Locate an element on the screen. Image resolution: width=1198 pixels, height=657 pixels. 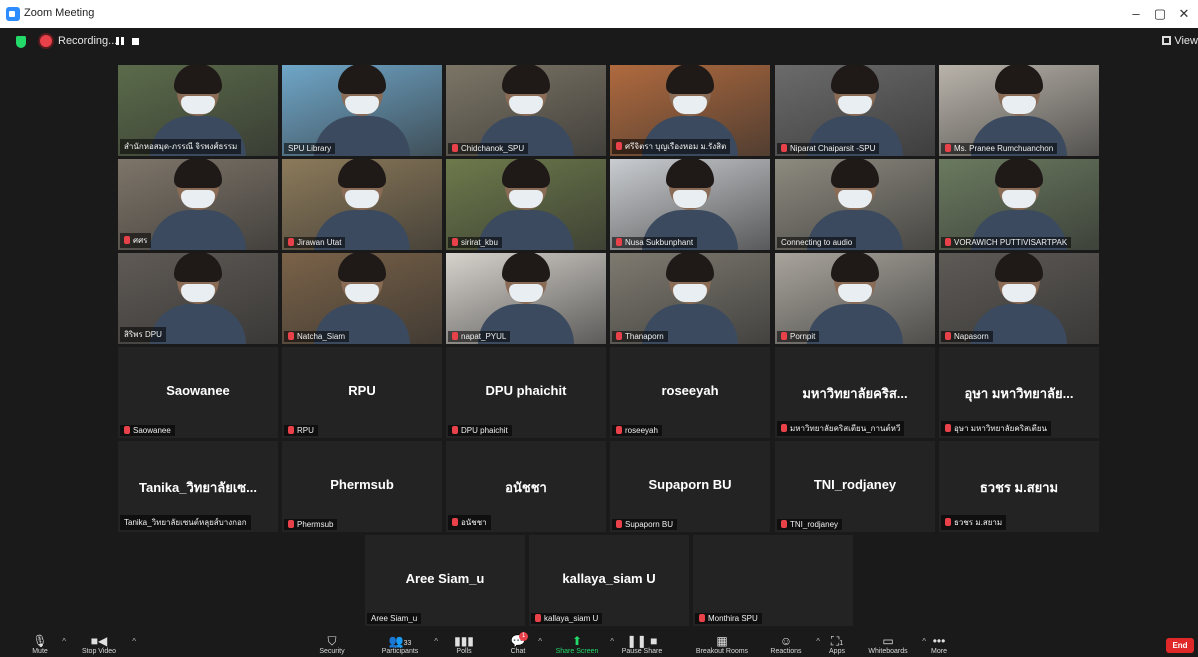
breakout-rooms-button: ▦ Breakout Rooms is located at coordinates (722, 645).